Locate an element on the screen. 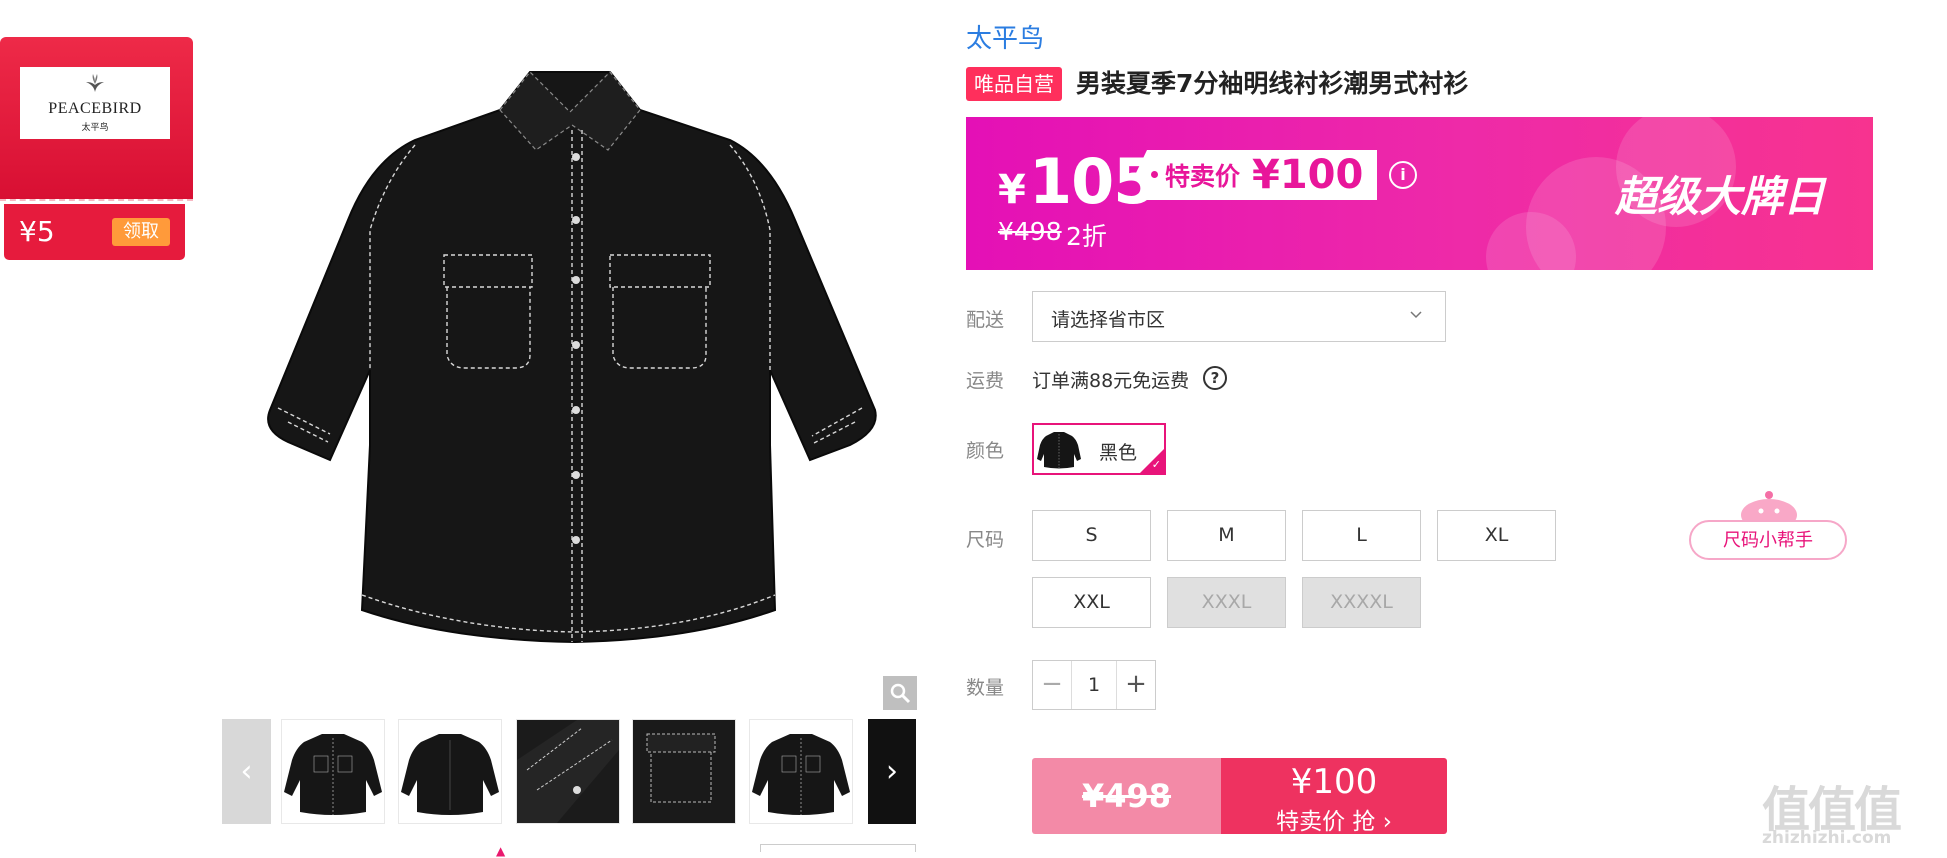 This screenshot has width=1947, height=858. quantity-input: 1 is located at coordinates (1094, 685).